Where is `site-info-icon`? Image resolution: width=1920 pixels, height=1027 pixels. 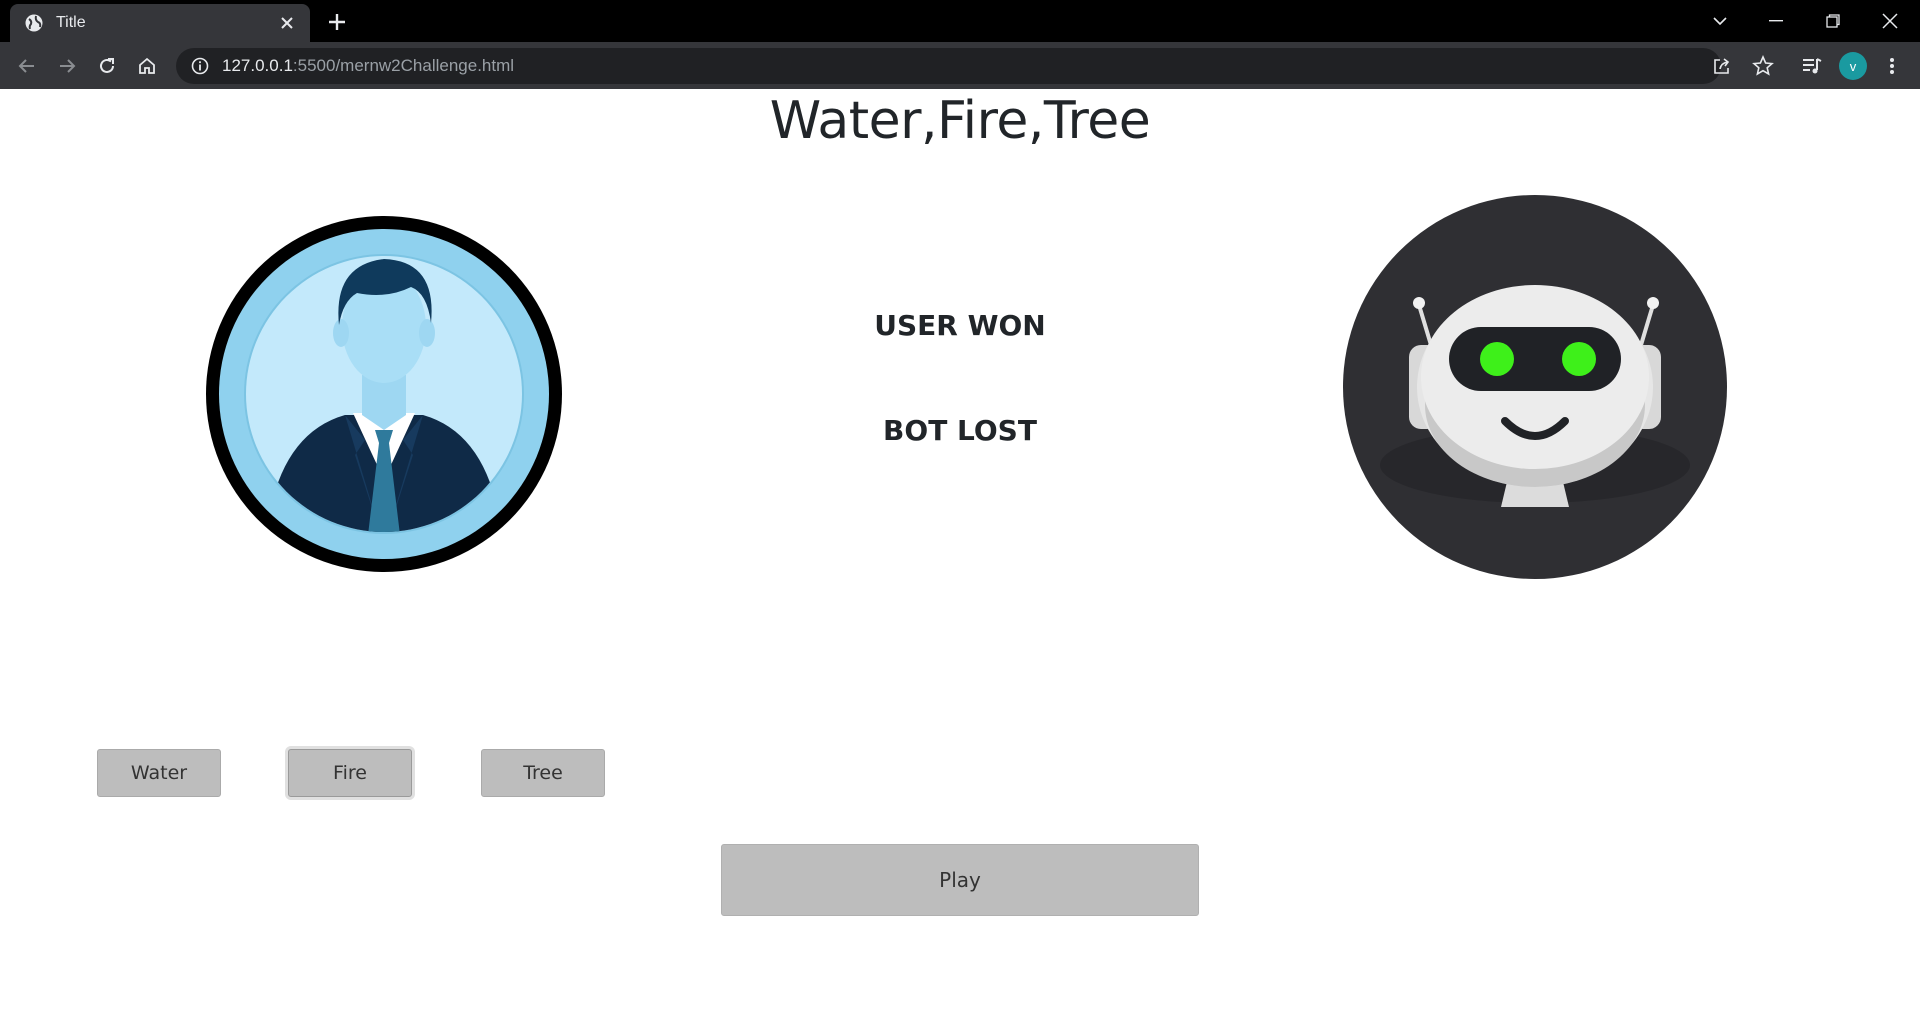 site-info-icon is located at coordinates (200, 66).